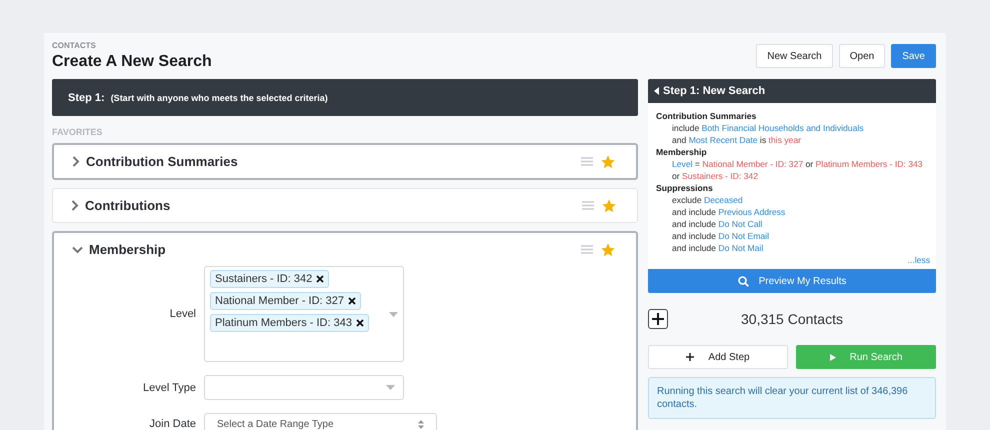  What do you see at coordinates (421, 424) in the screenshot?
I see `sort-caret-icon` at bounding box center [421, 424].